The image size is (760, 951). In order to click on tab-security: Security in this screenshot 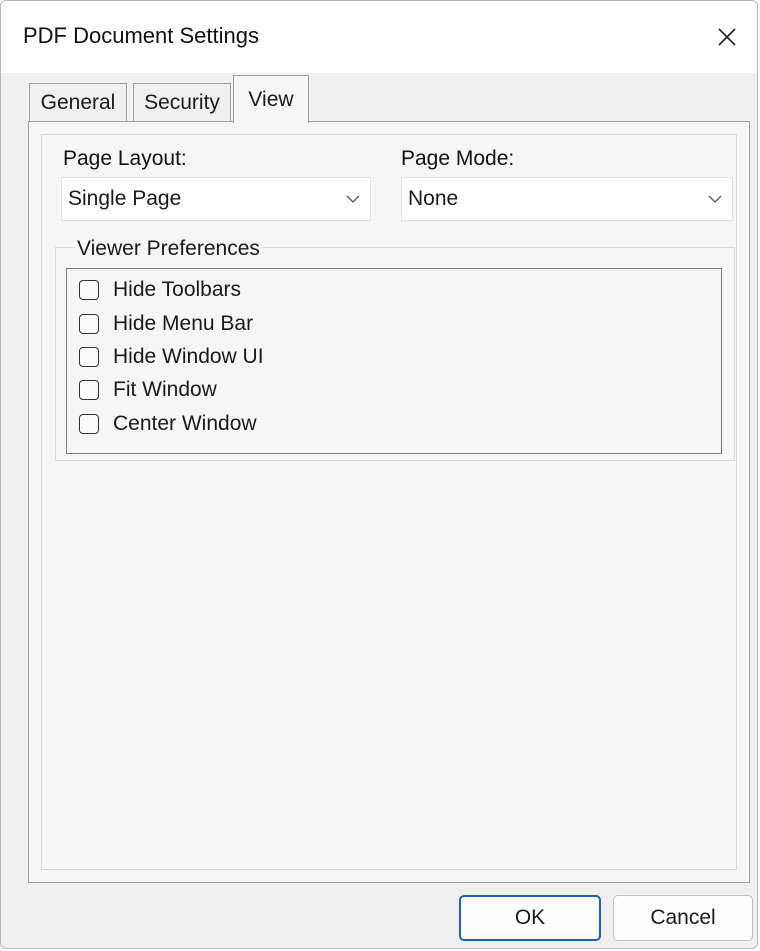, I will do `click(182, 102)`.